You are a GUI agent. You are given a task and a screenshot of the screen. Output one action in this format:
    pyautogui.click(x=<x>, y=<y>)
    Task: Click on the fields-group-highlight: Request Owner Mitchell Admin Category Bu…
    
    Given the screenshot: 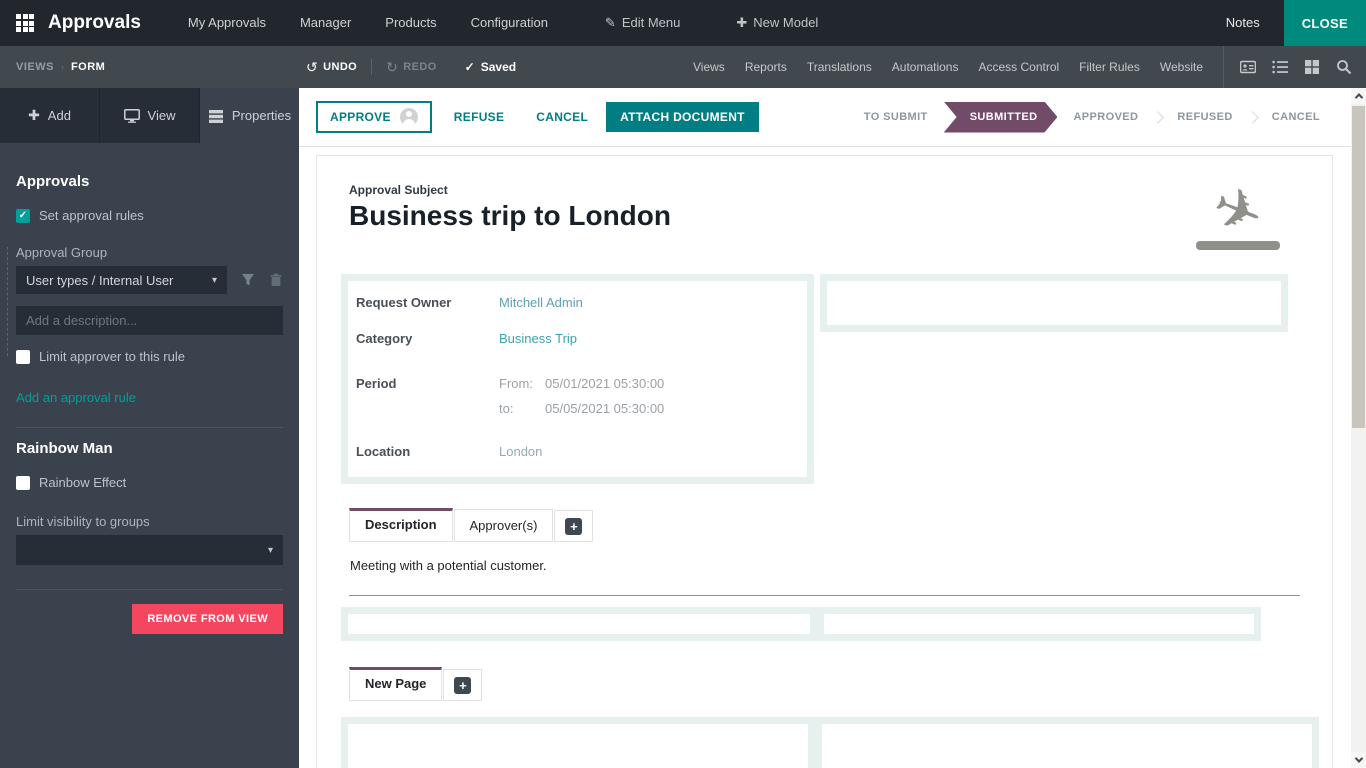 What is the action you would take?
    pyautogui.click(x=577, y=379)
    